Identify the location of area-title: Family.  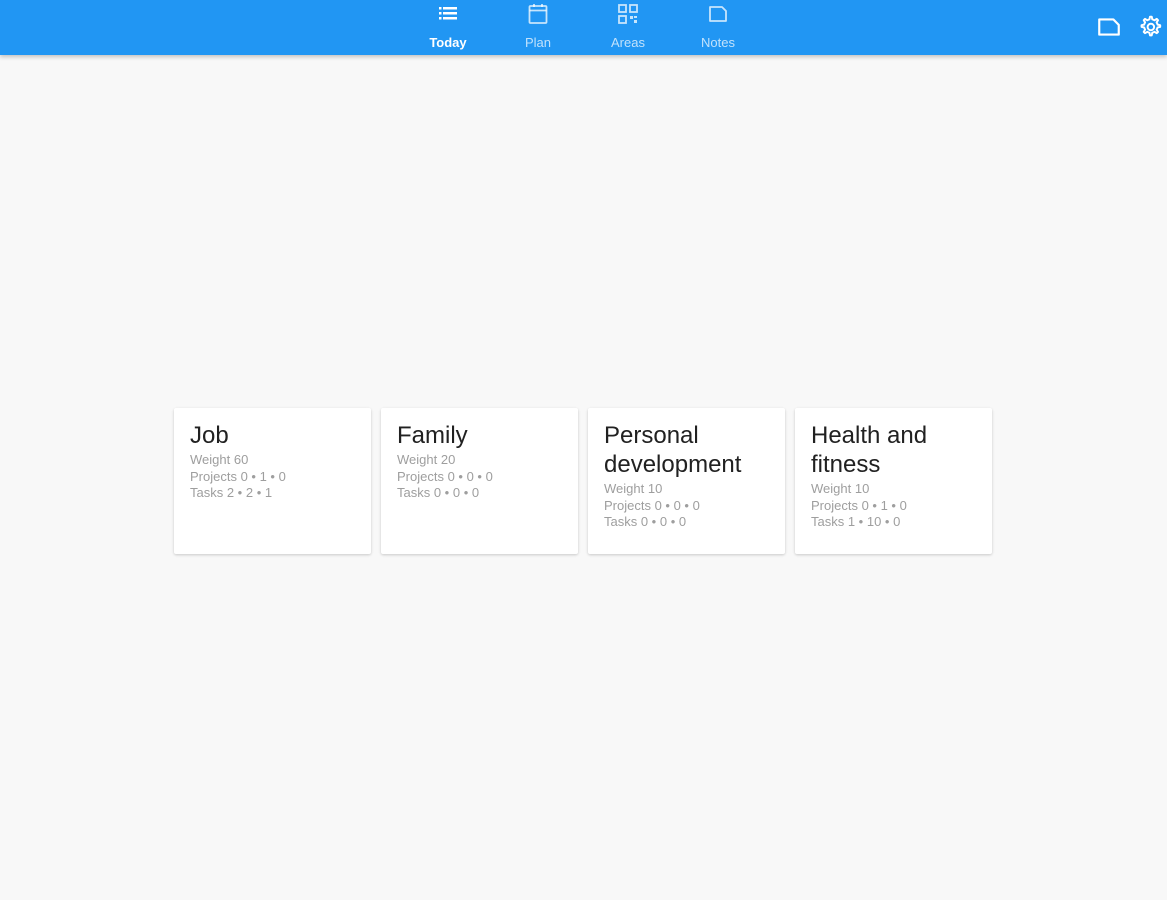
(432, 435).